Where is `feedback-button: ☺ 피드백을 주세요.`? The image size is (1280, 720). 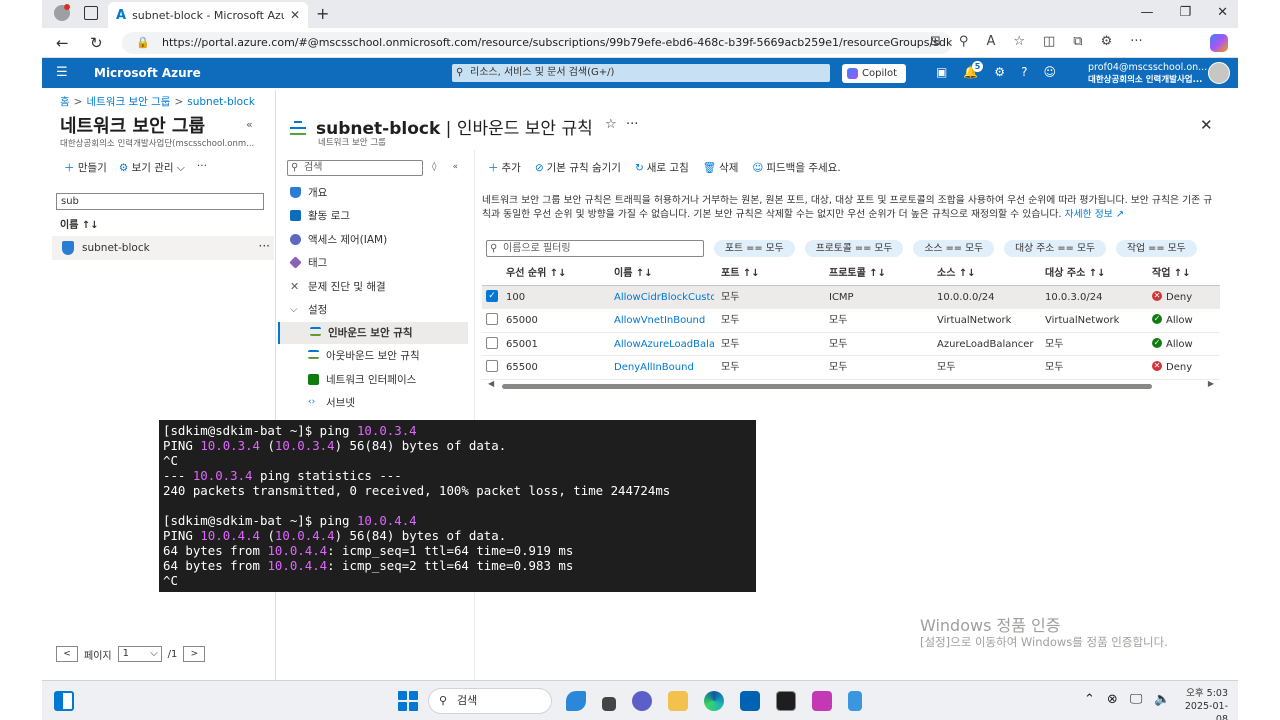 feedback-button: ☺ 피드백을 주세요. is located at coordinates (796, 167).